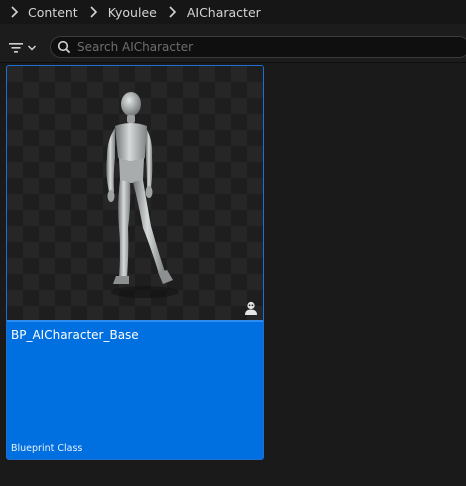  I want to click on search-input, so click(257, 47).